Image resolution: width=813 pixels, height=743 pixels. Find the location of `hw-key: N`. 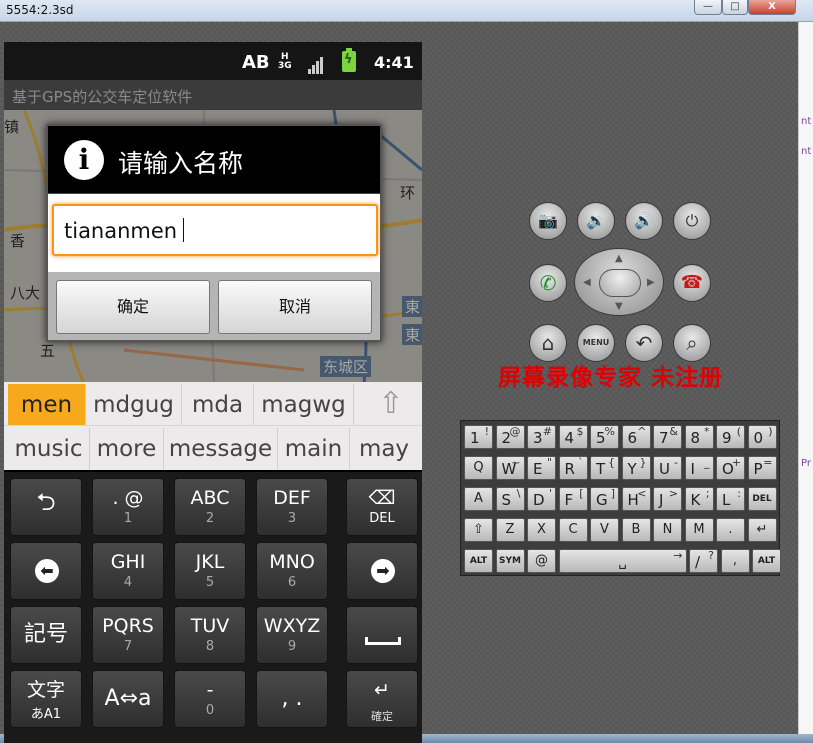

hw-key: N is located at coordinates (667, 530).